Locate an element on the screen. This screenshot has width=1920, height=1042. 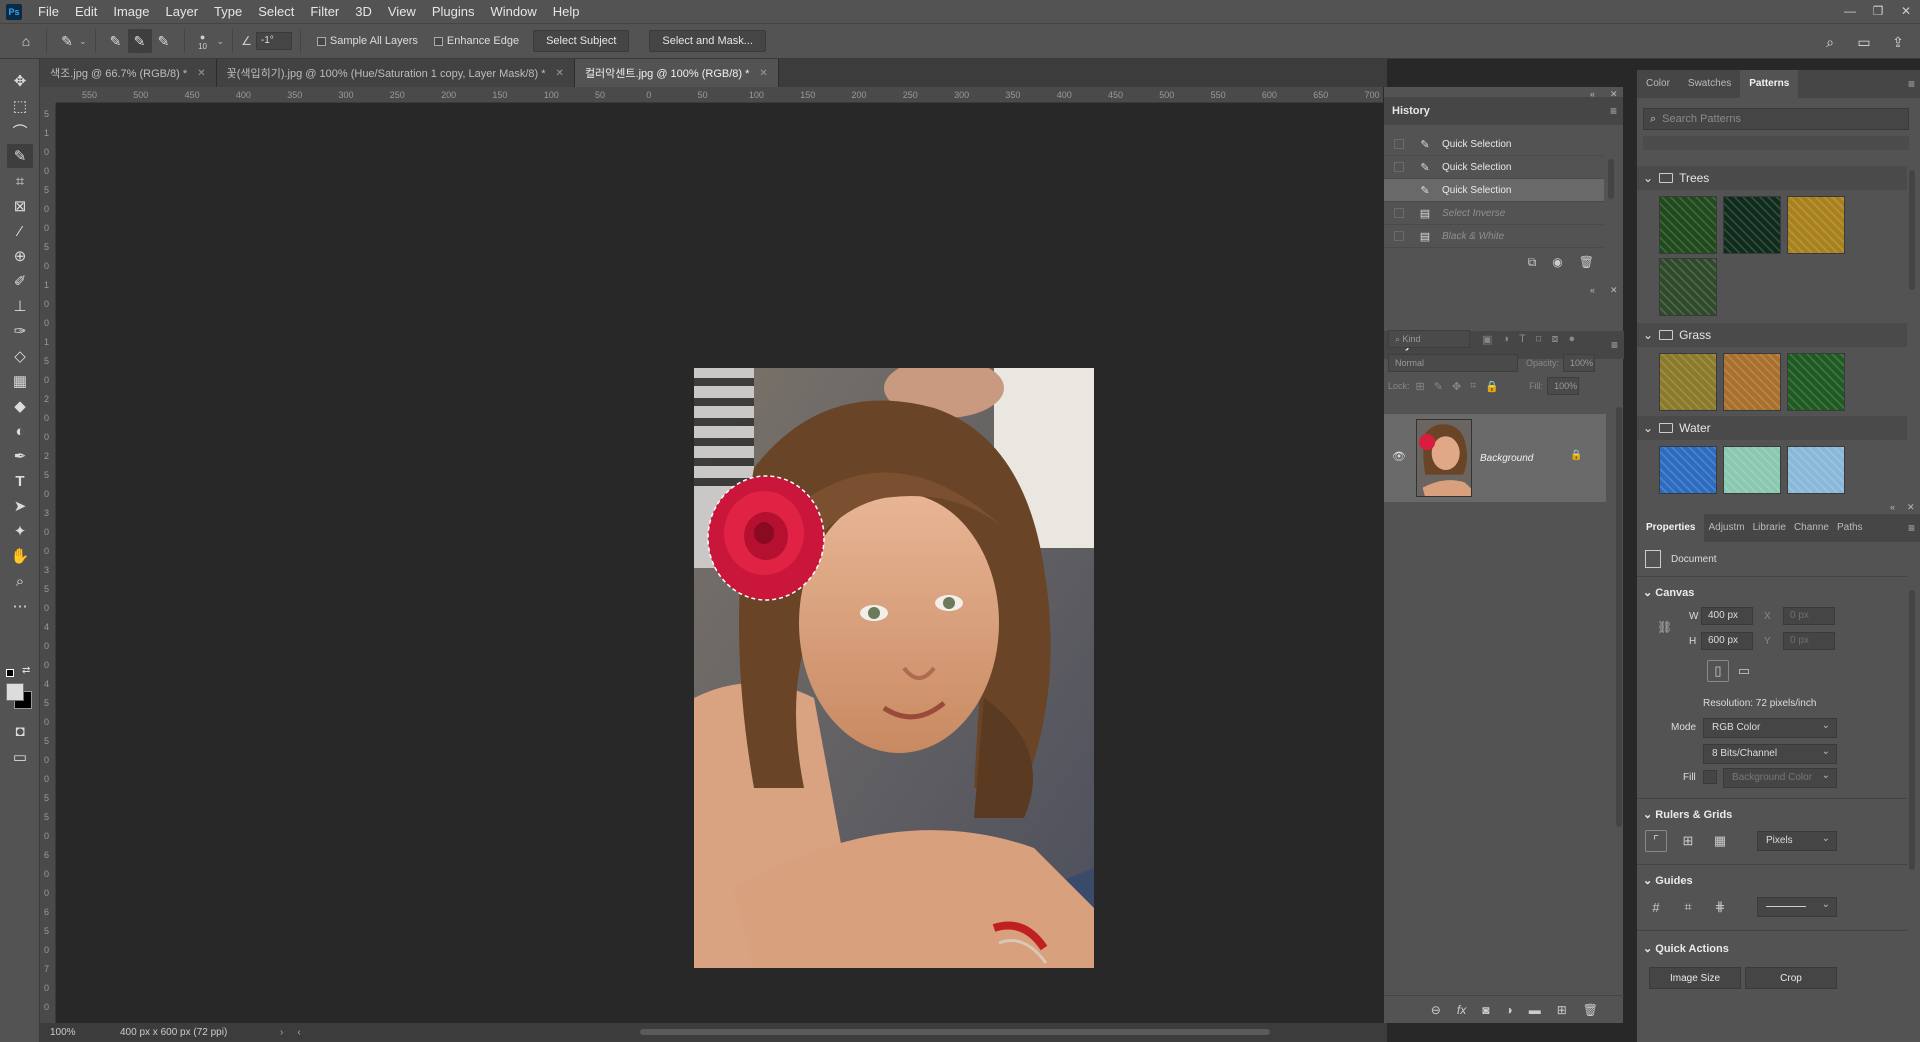
patterns-scrollbar is located at coordinates (1912, 230).